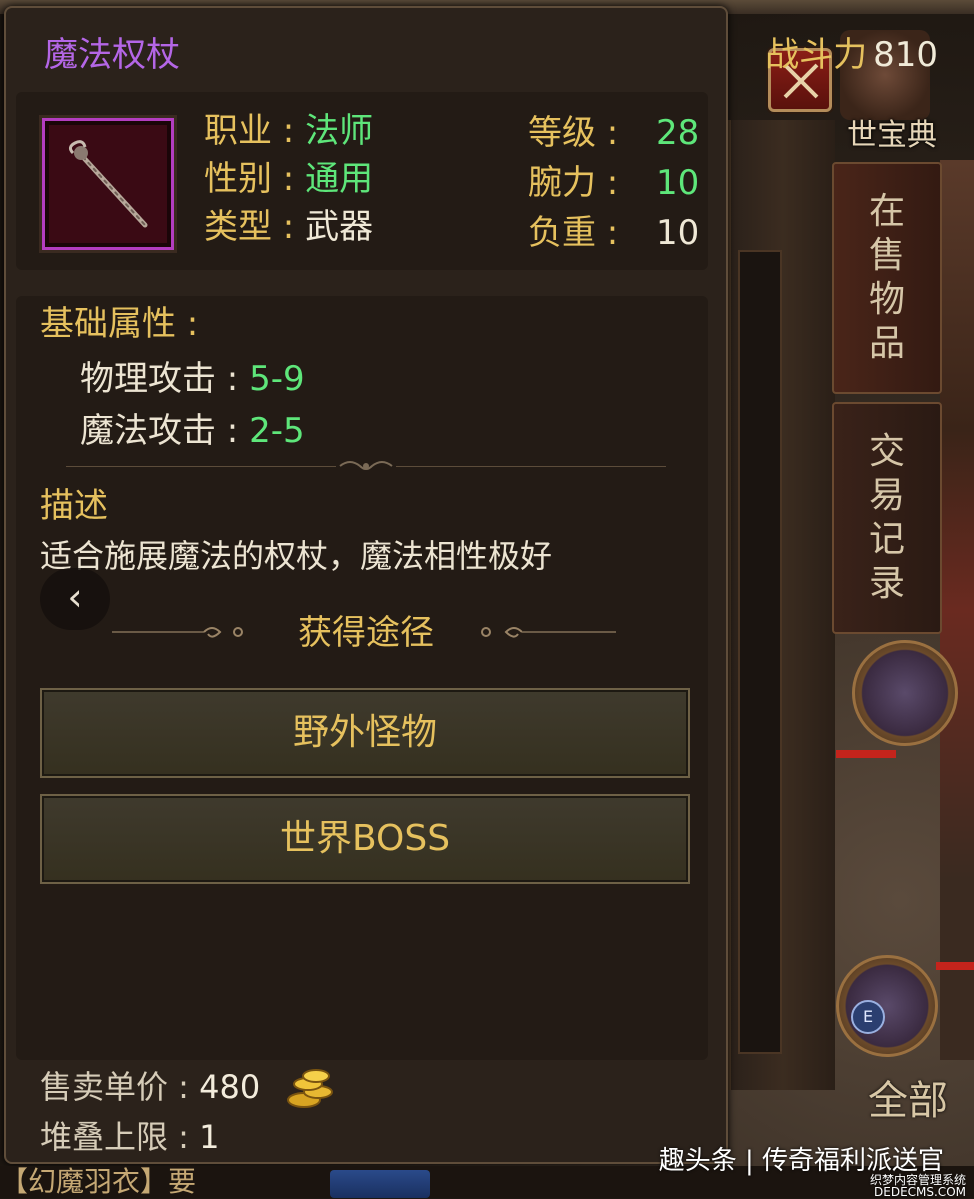  I want to click on tab-on-sale-label: 在售物品, so click(886, 277).